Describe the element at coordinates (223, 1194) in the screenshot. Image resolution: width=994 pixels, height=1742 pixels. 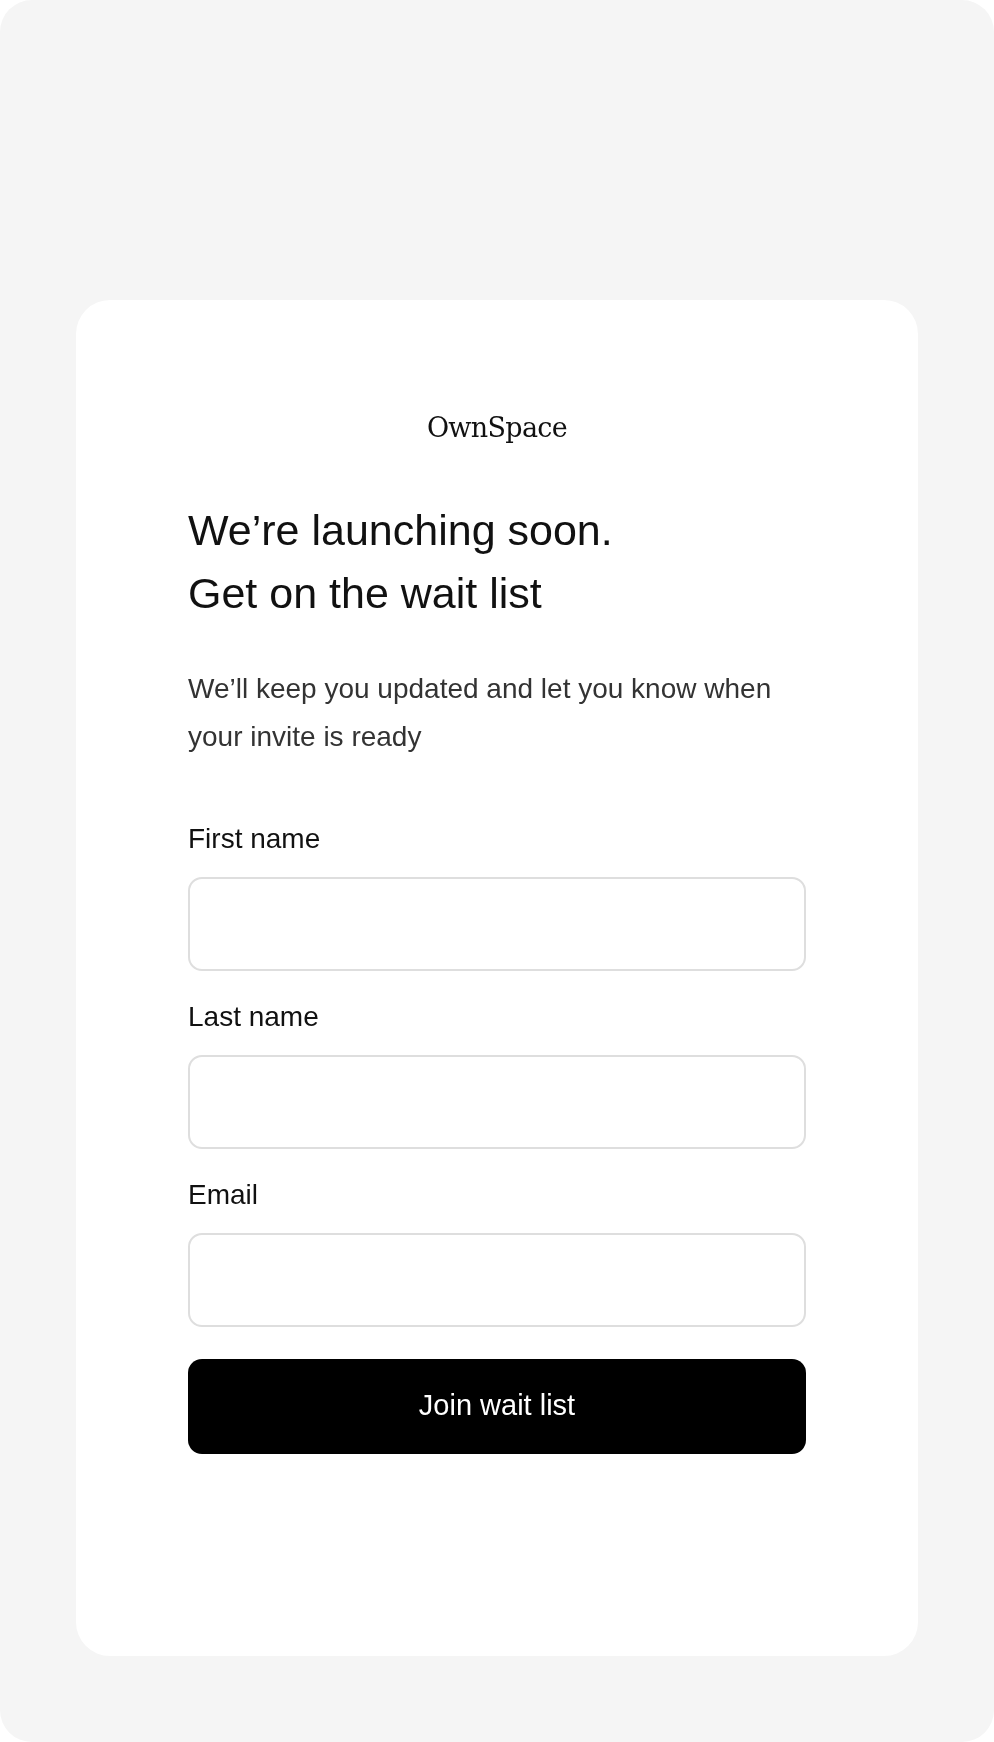
I see `field-label: Email` at that location.